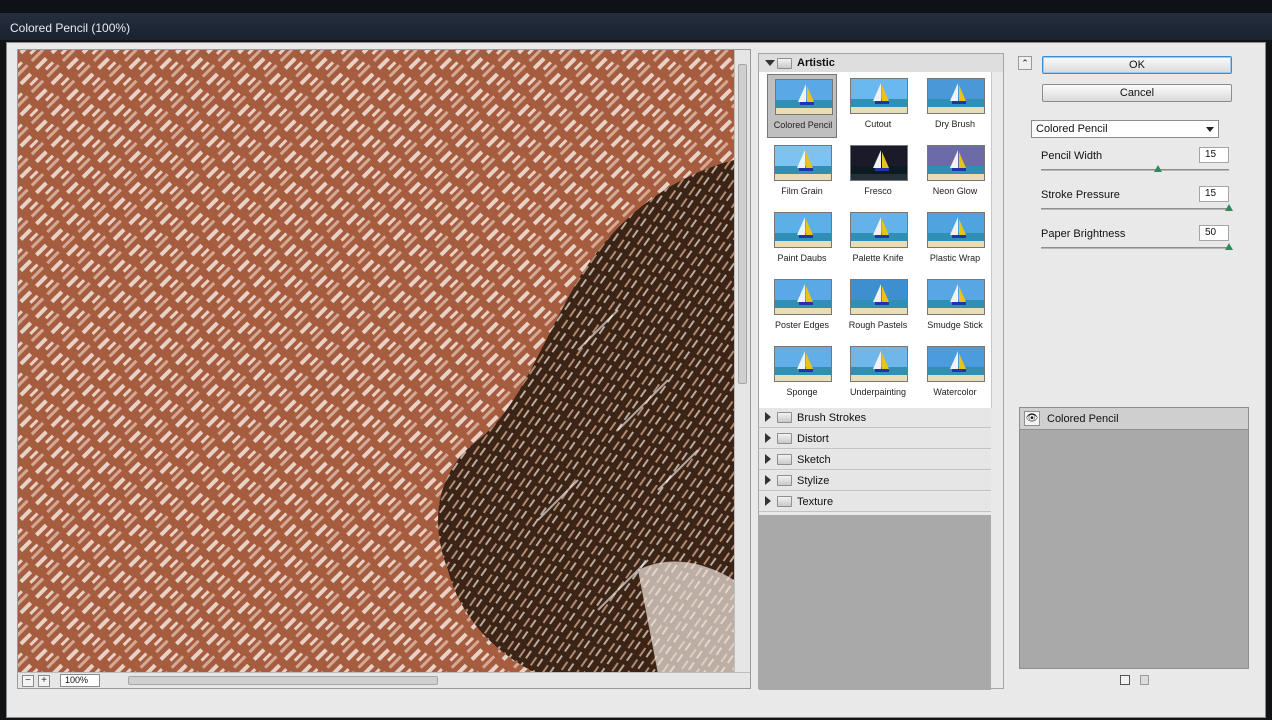  I want to click on filter-thumb-dry-brush: Dry Brush, so click(955, 106).